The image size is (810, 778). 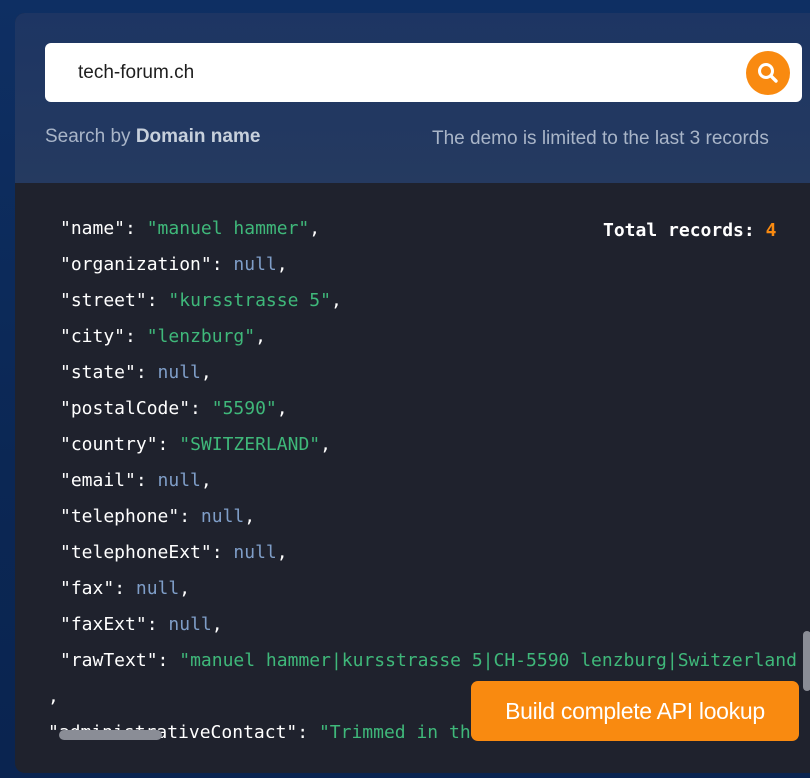 I want to click on search-icon, so click(x=768, y=73).